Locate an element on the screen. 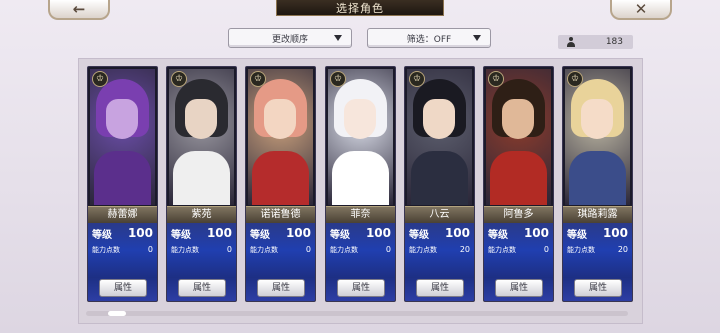 Image resolution: width=720 pixels, height=333 pixels. scroll-thumb is located at coordinates (117, 313).